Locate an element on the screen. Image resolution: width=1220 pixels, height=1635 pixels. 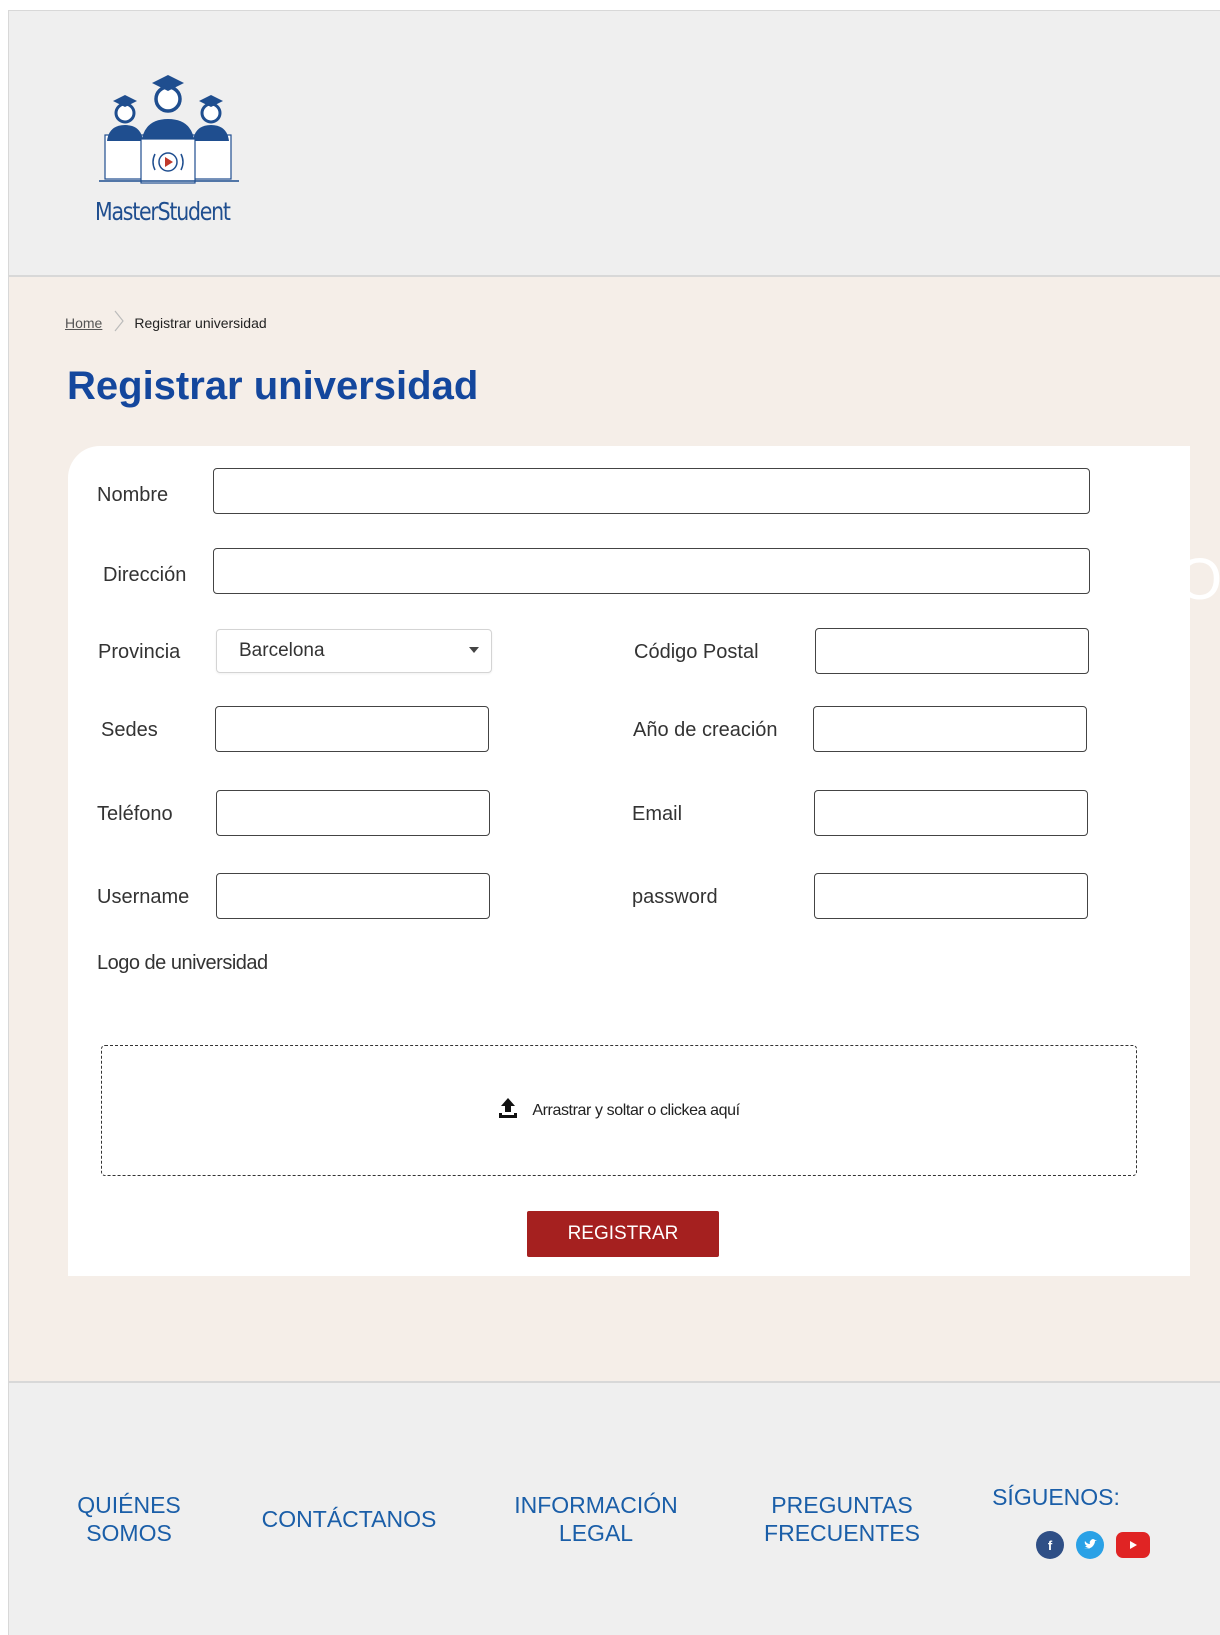
logo-dropzone: Arrastrar y soltar o clickea aquí is located at coordinates (619, 1110).